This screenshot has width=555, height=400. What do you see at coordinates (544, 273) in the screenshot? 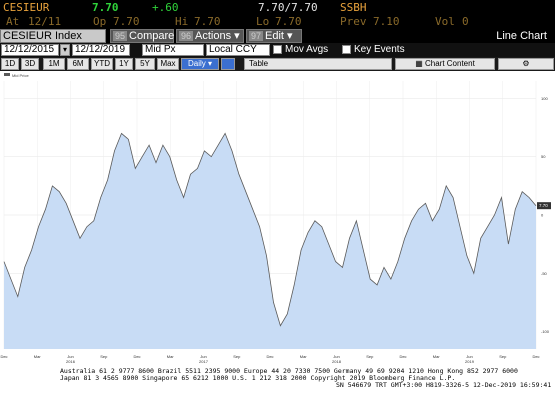
I see `y-tick-label: -50` at bounding box center [544, 273].